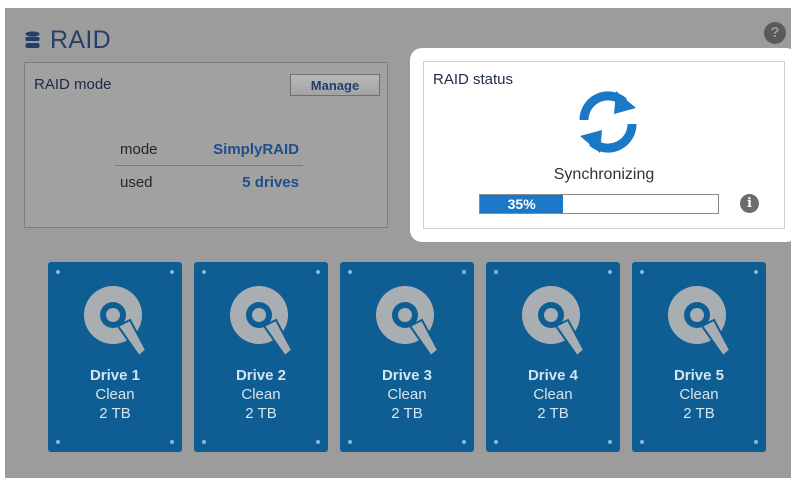 This screenshot has height=481, width=796. Describe the element at coordinates (209, 149) in the screenshot. I see `mode-row: mode SimplyRAID` at that location.